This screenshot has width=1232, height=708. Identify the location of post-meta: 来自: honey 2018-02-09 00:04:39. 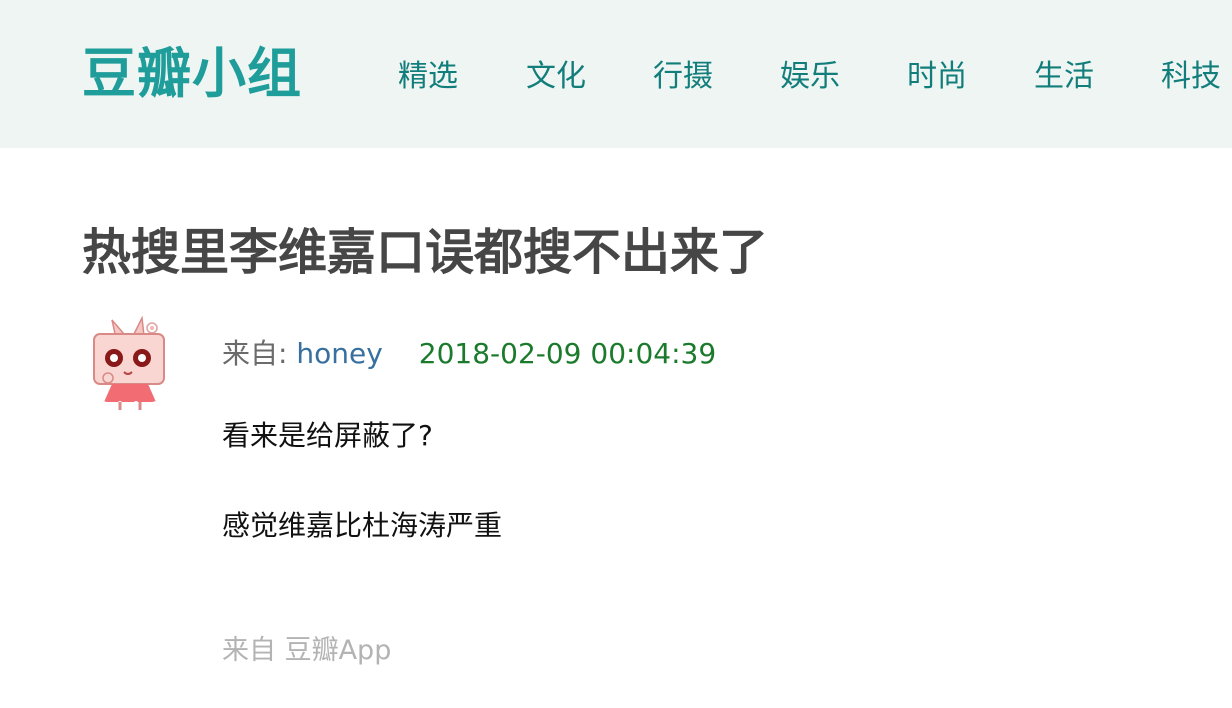
(469, 354).